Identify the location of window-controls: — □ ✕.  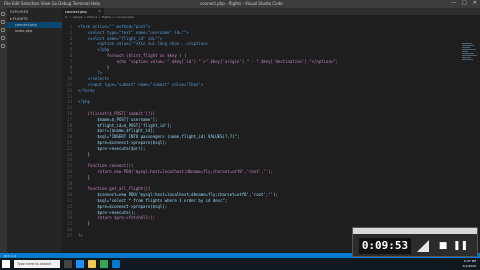
(464, 3).